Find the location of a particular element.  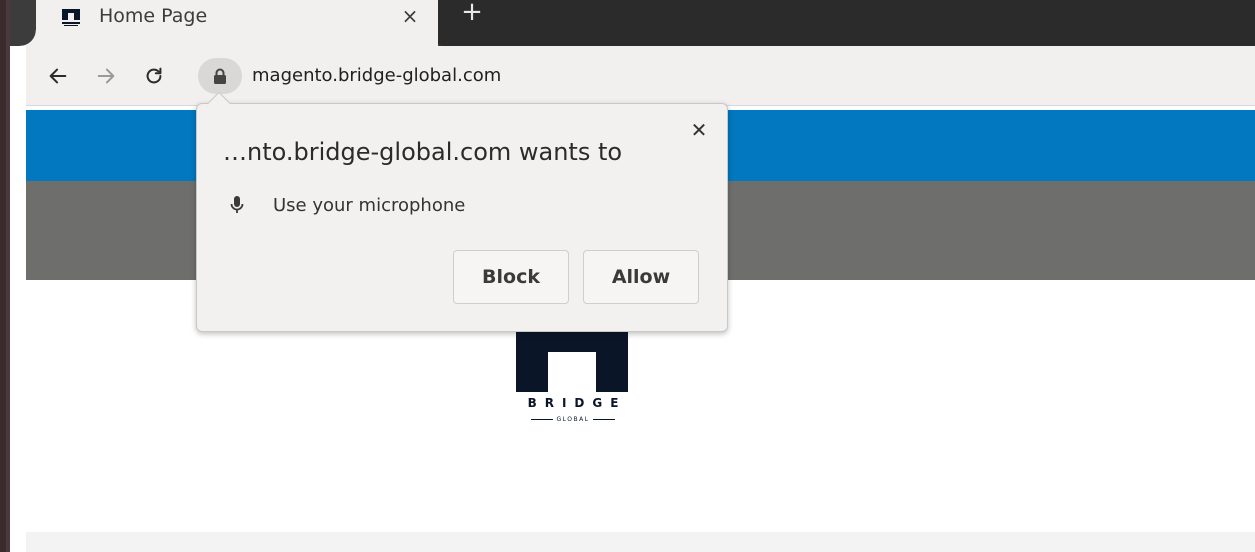

microphone-icon is located at coordinates (237, 205).